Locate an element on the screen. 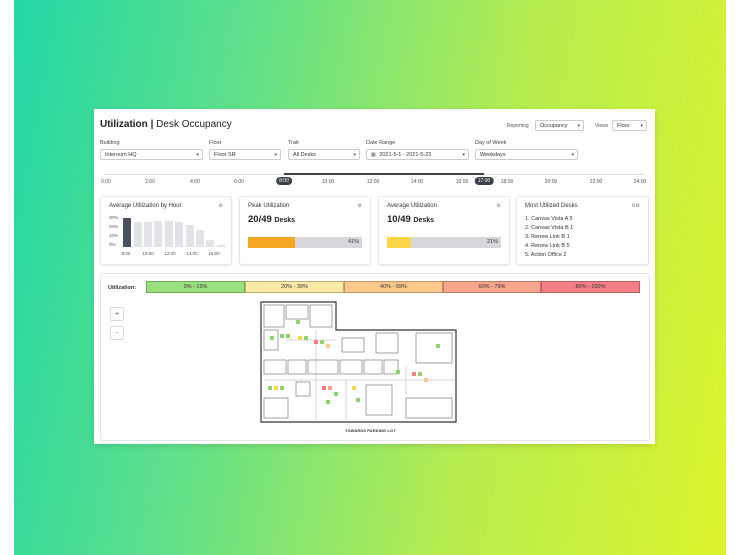  time-tick: 14:00 is located at coordinates (417, 182).